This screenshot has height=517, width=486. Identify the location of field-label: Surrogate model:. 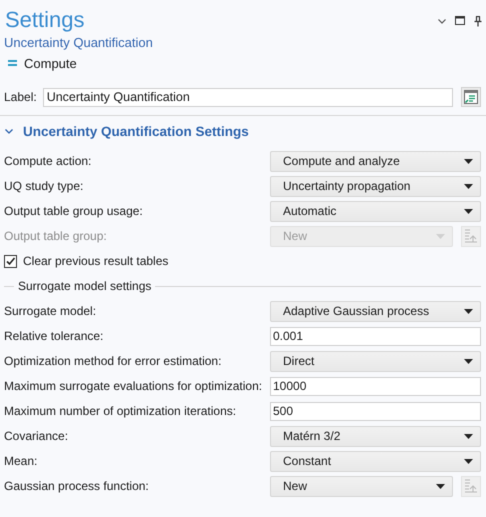
(50, 311).